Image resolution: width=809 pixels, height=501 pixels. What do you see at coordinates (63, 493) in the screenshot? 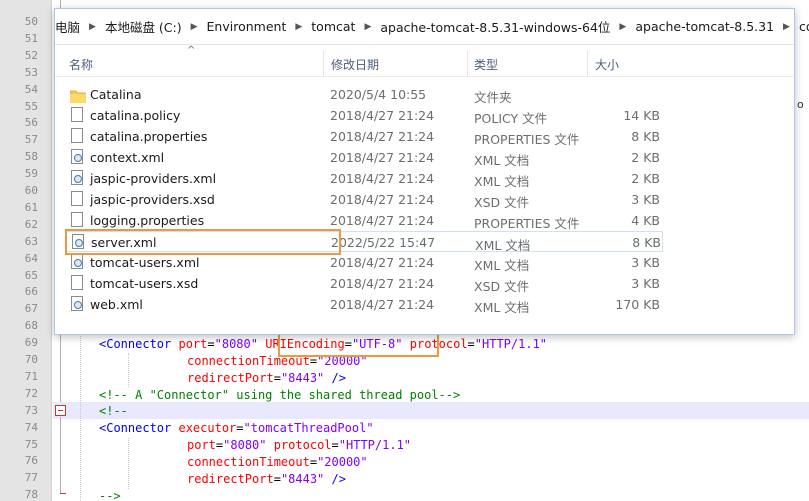
I see `fold-end-marker` at bounding box center [63, 493].